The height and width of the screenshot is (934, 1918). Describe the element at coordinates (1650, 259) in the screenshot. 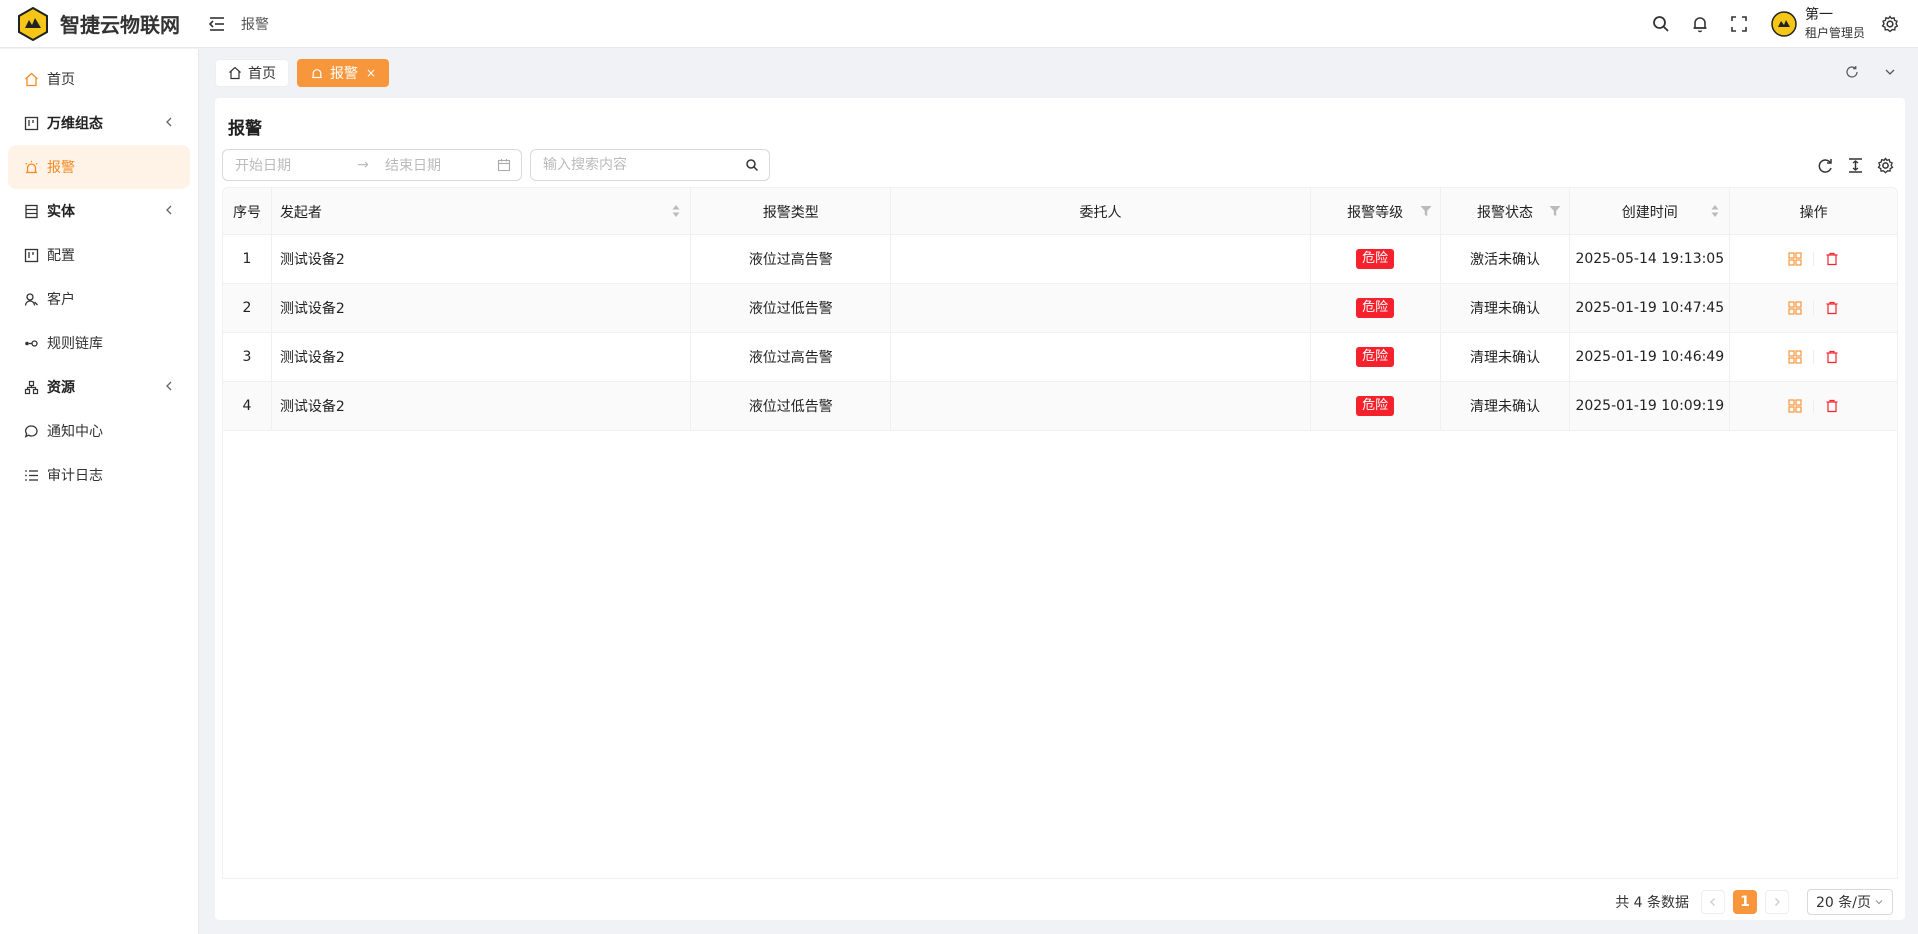

I see `cell-created: 2025-05-14 19:13:05` at that location.